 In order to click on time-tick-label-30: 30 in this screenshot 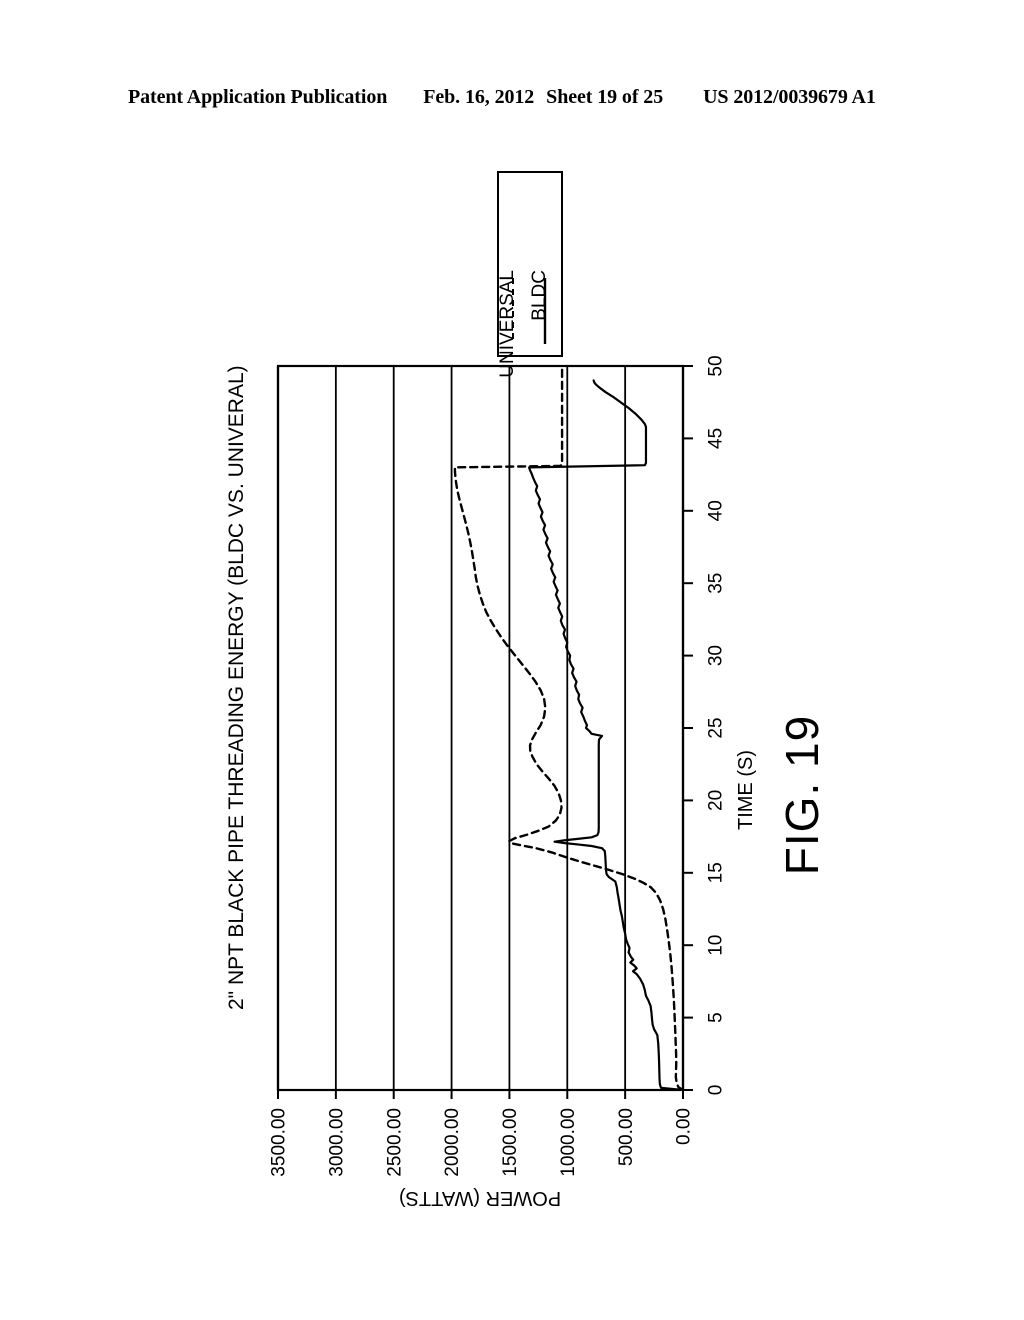, I will do `click(716, 655)`.